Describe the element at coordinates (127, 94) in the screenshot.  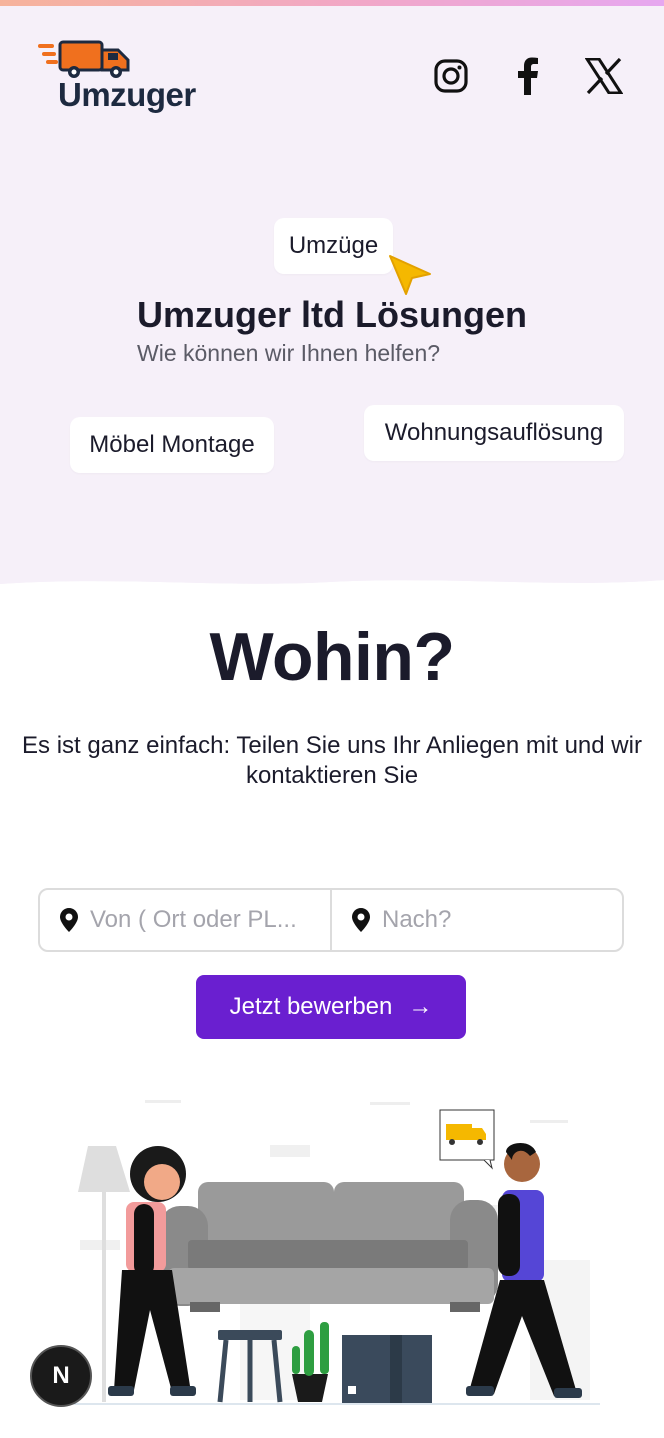
I see `brand-name: Umzuger` at that location.